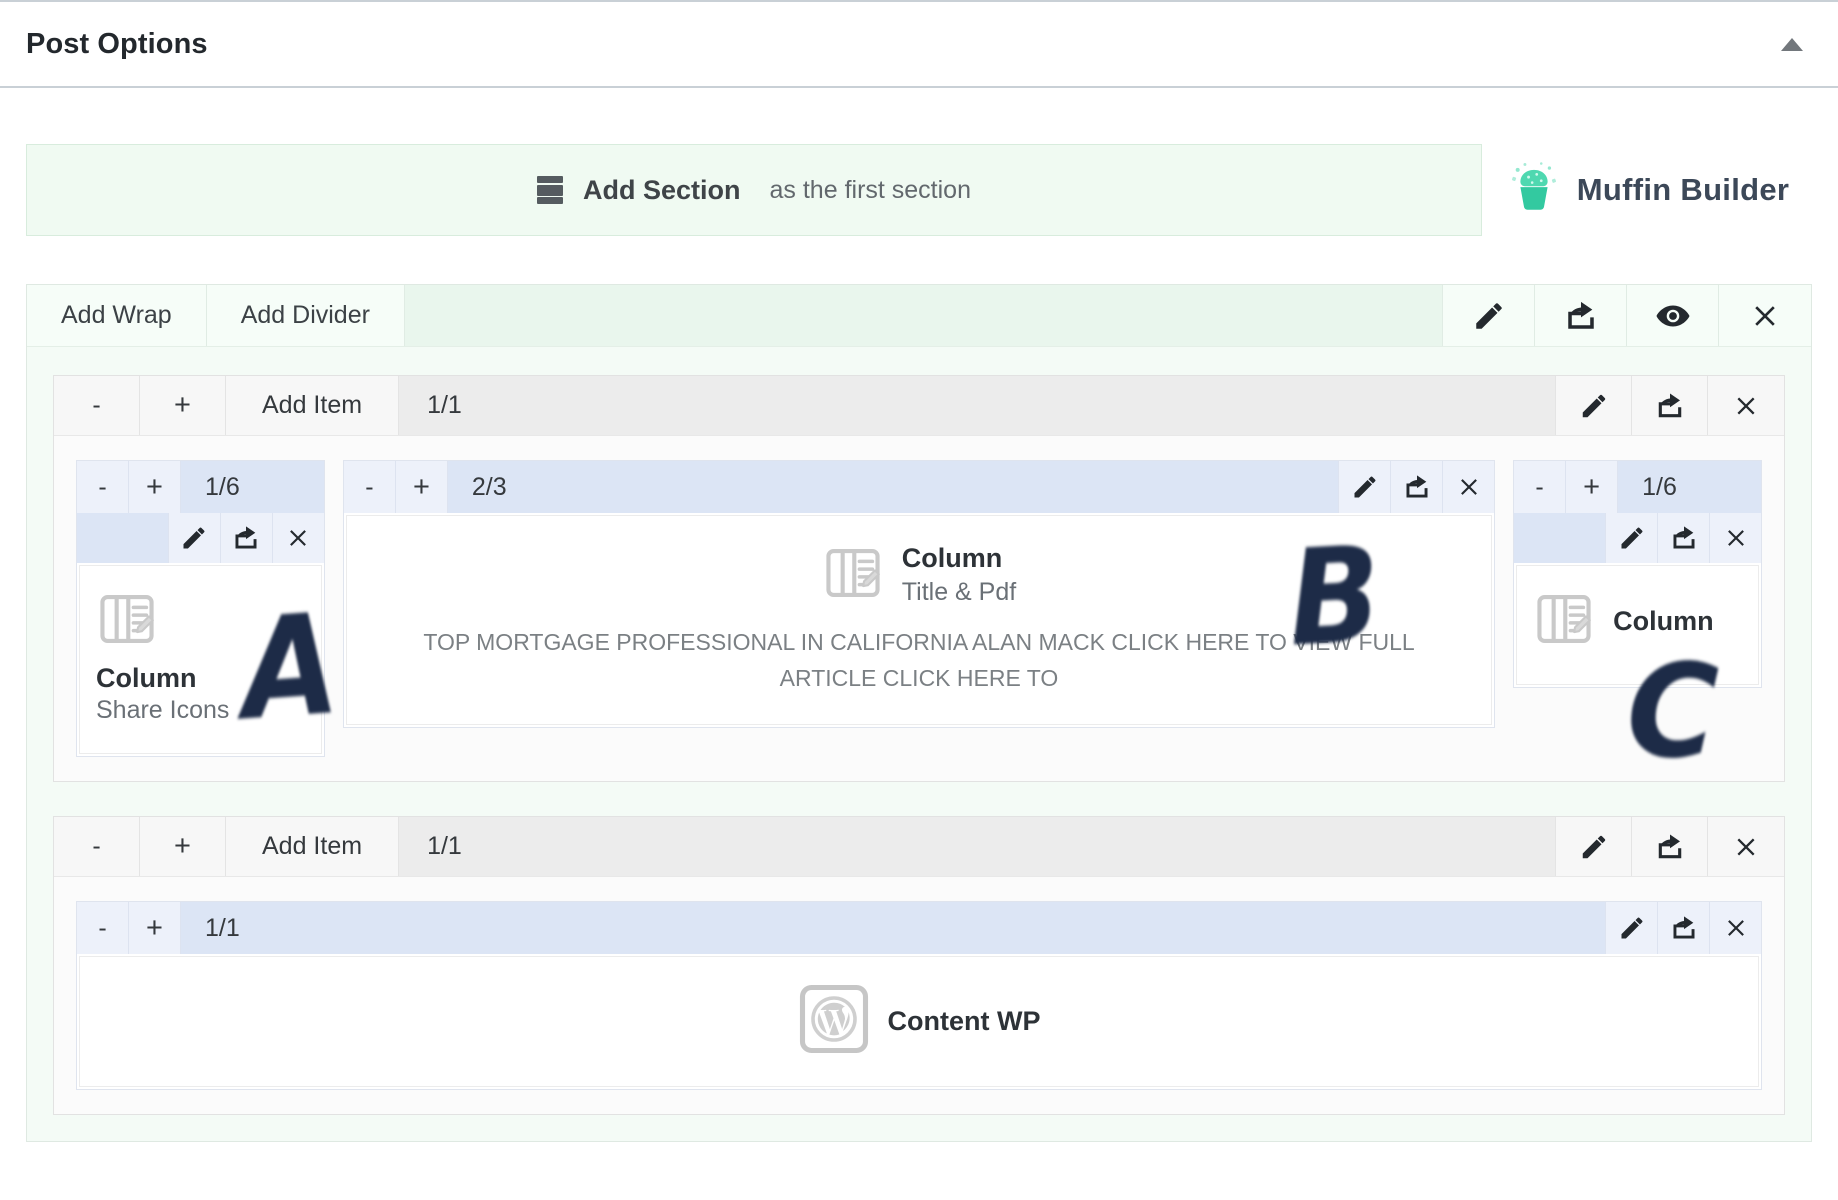  I want to click on wrap-1-edit-button, so click(1594, 405).